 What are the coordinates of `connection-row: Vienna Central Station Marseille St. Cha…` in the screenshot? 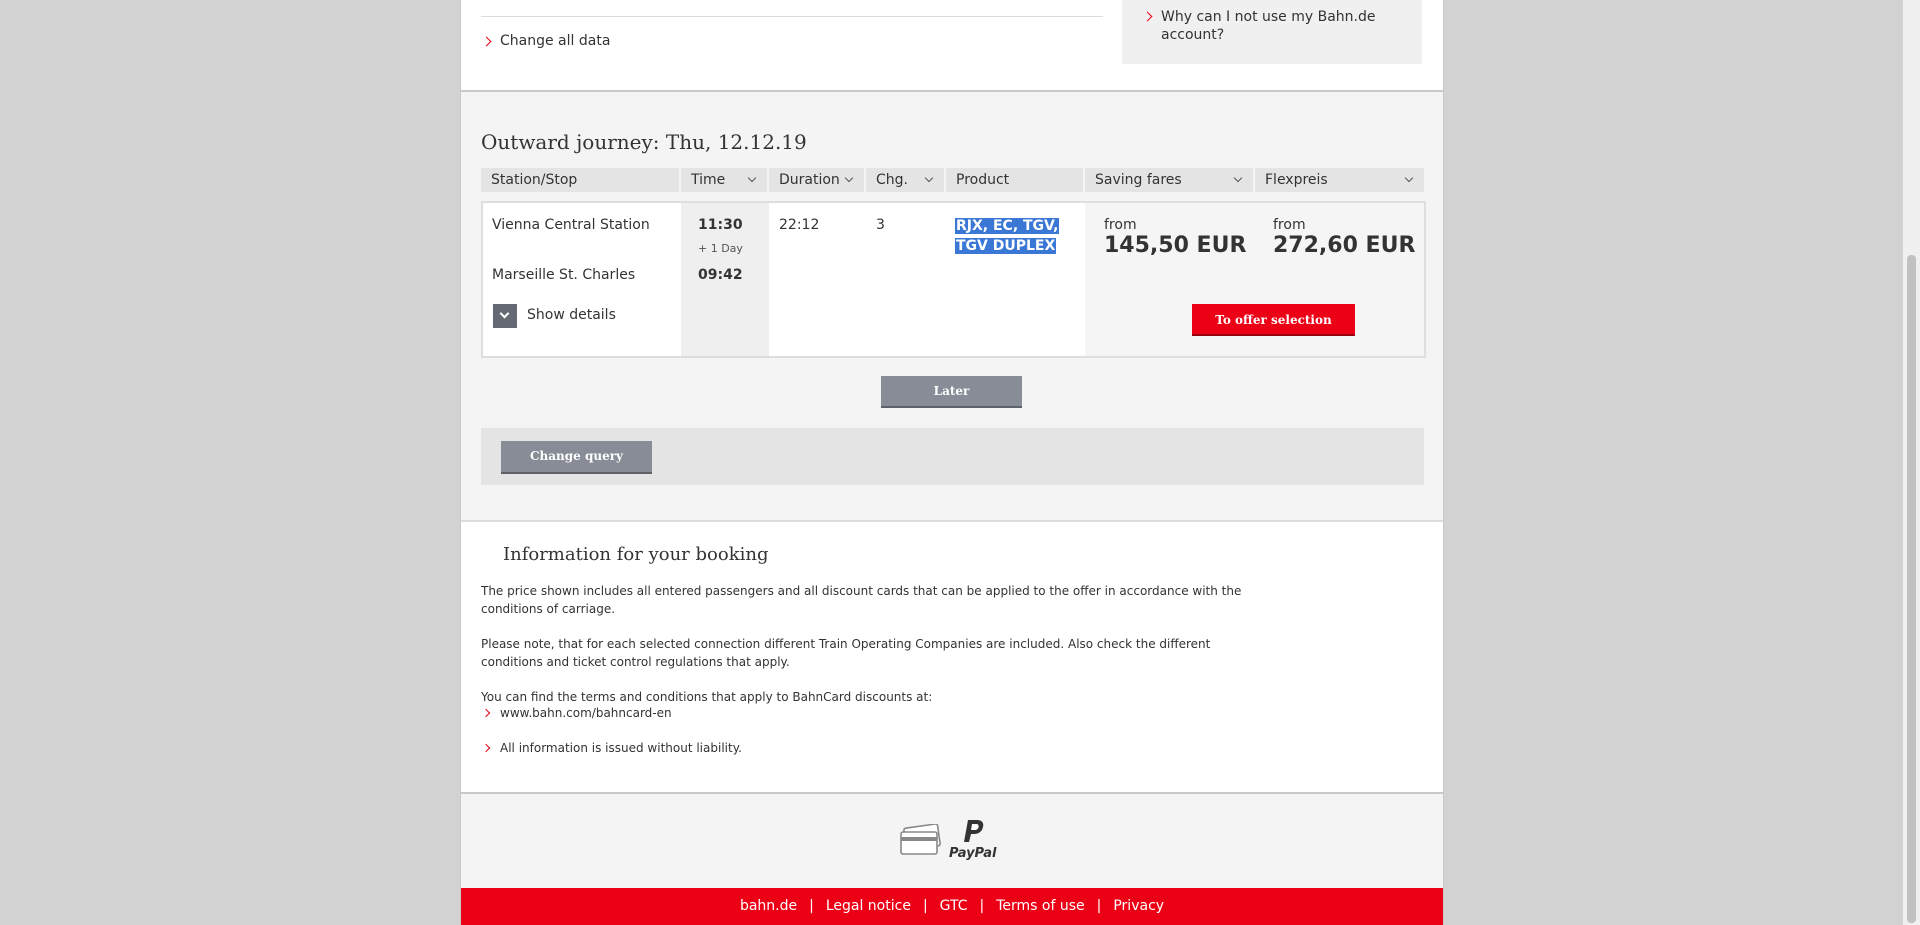 It's located at (953, 279).